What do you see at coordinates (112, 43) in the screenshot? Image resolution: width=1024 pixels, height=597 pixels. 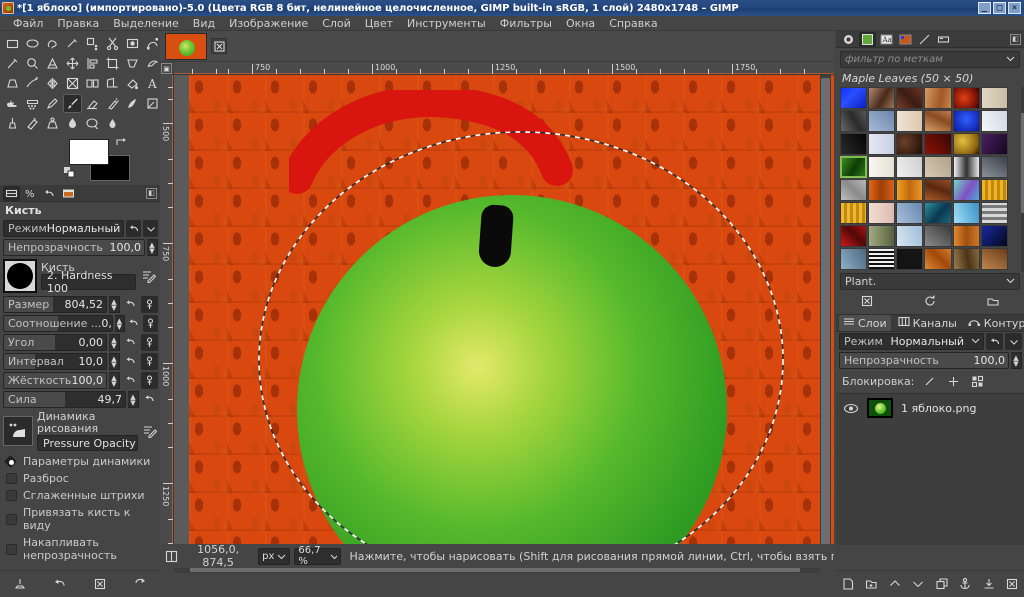 I see `scissors-select-icon` at bounding box center [112, 43].